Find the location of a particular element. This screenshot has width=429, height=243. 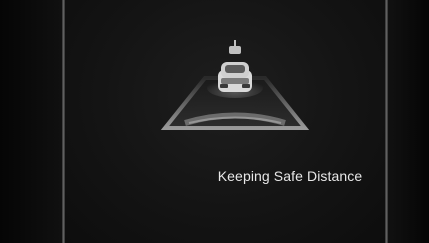

safe-distance-car-icon is located at coordinates (235, 85).